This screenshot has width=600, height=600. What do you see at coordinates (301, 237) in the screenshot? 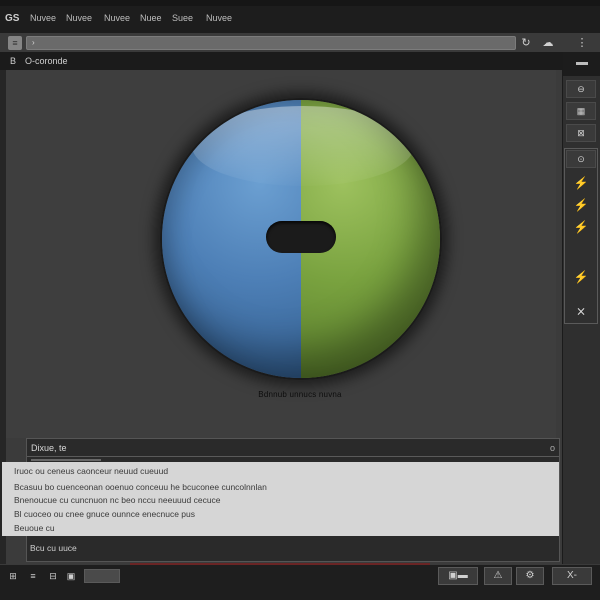
I see `sphere-slot` at bounding box center [301, 237].